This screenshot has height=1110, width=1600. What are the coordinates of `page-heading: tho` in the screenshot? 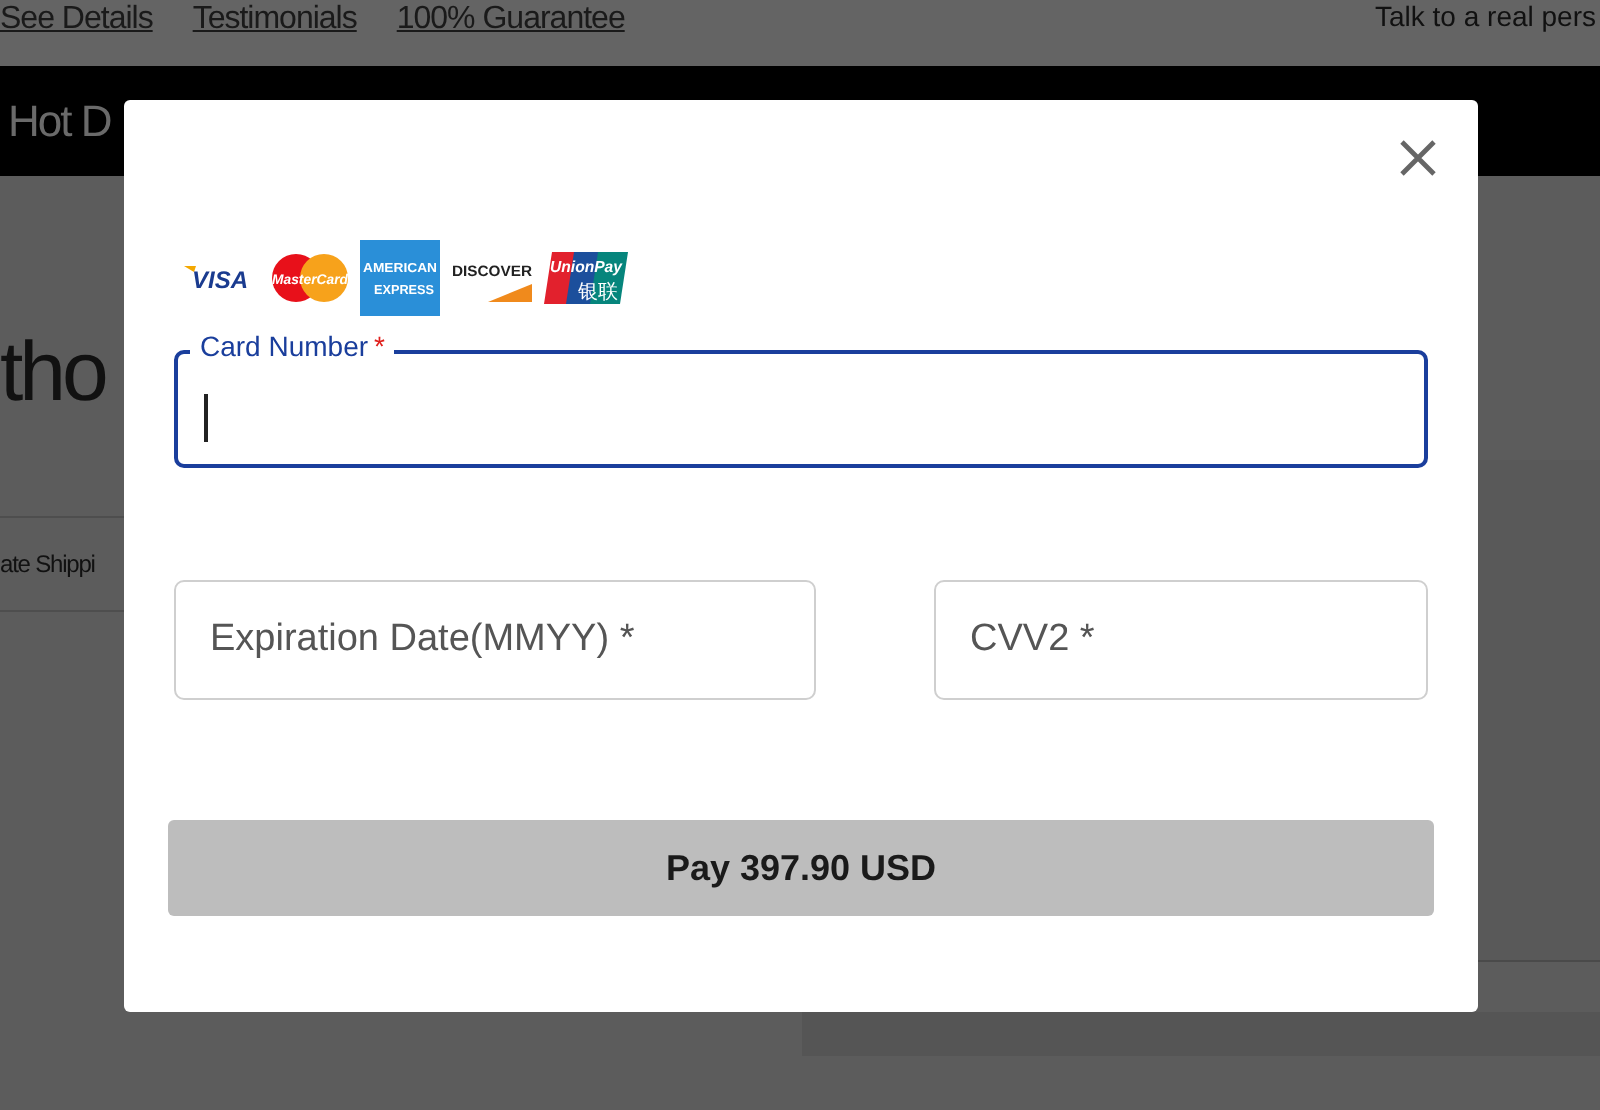 It's located at (52, 372).